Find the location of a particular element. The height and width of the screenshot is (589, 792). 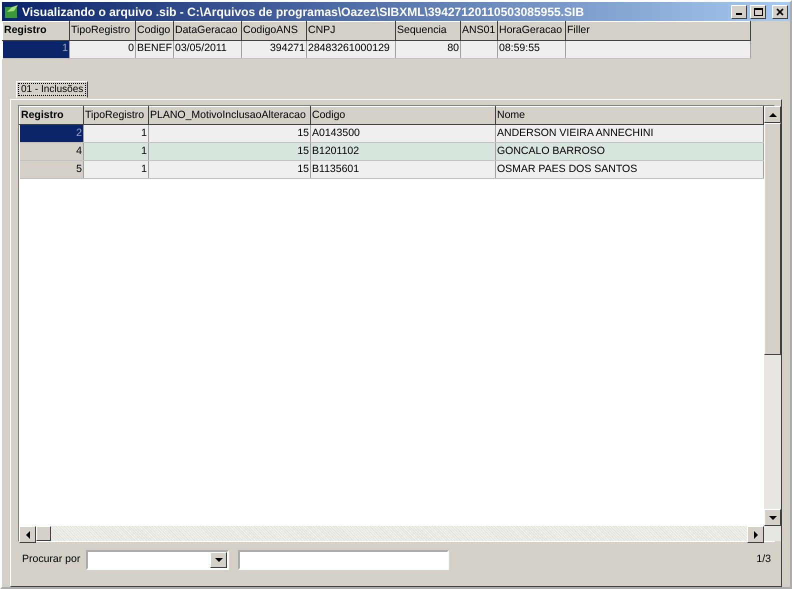

search-field-dropdown is located at coordinates (158, 560).